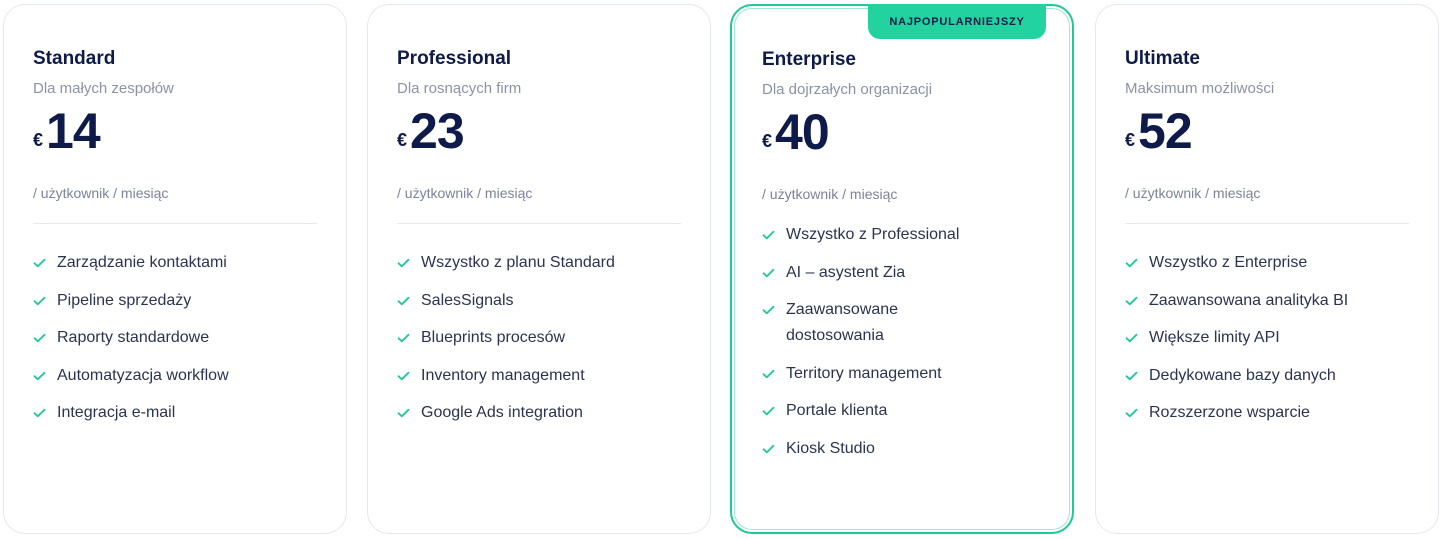 Image resolution: width=1442 pixels, height=539 pixels. I want to click on feature-item: AI – asystent Zia, so click(903, 273).